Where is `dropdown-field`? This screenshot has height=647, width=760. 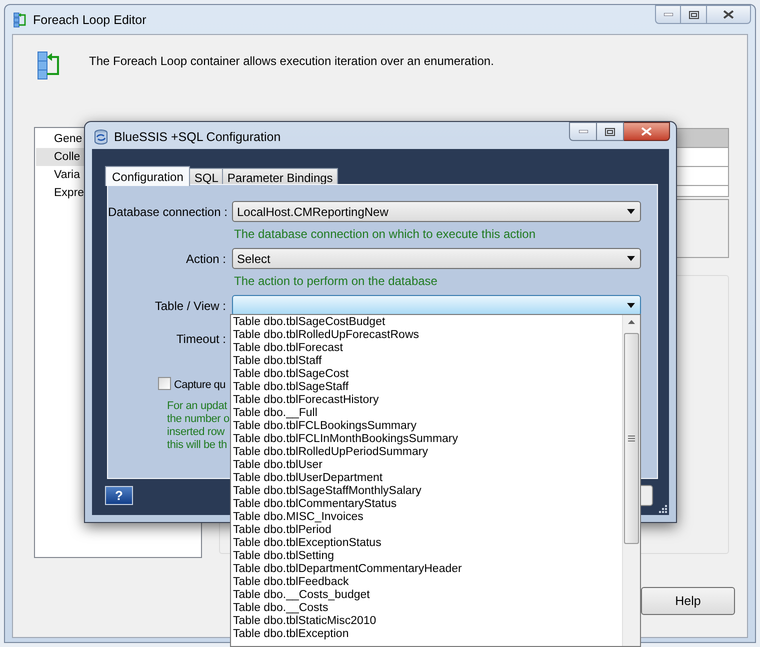 dropdown-field is located at coordinates (436, 305).